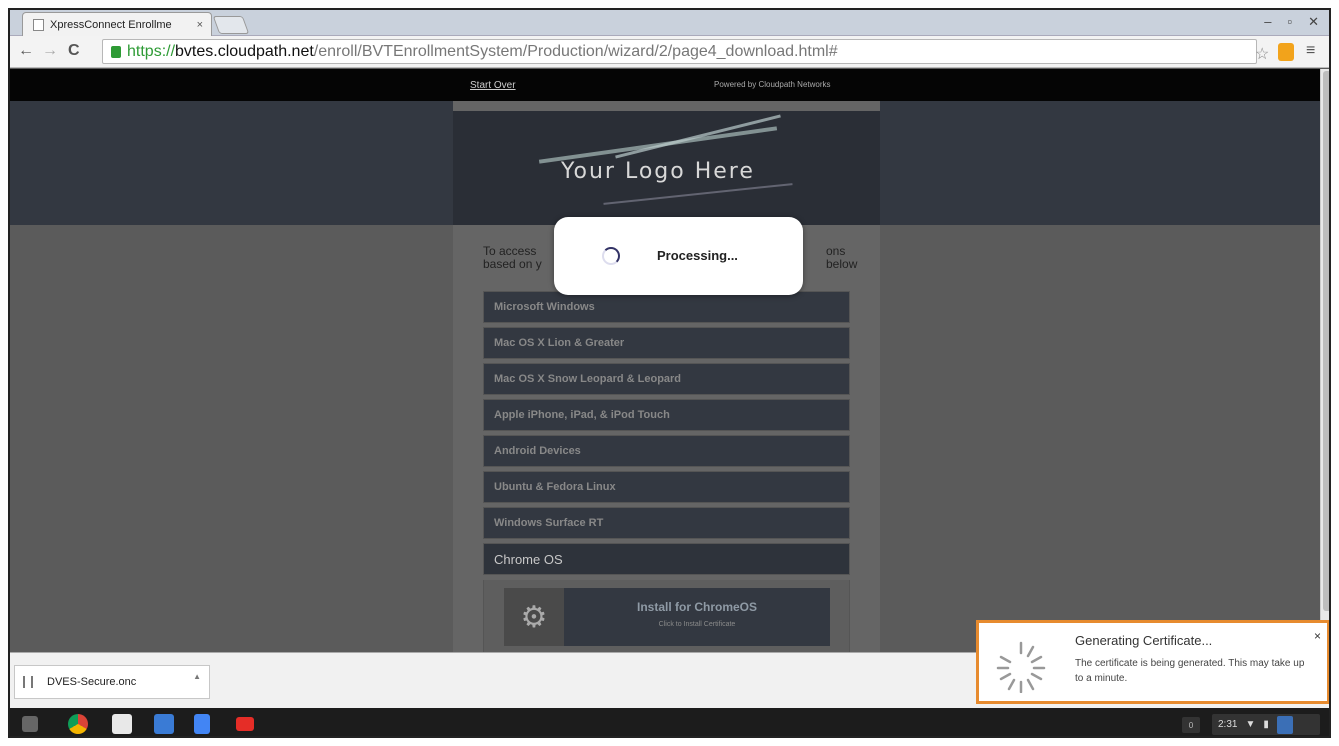  I want to click on os-option-chrome-os: Chrome OS, so click(666, 559).